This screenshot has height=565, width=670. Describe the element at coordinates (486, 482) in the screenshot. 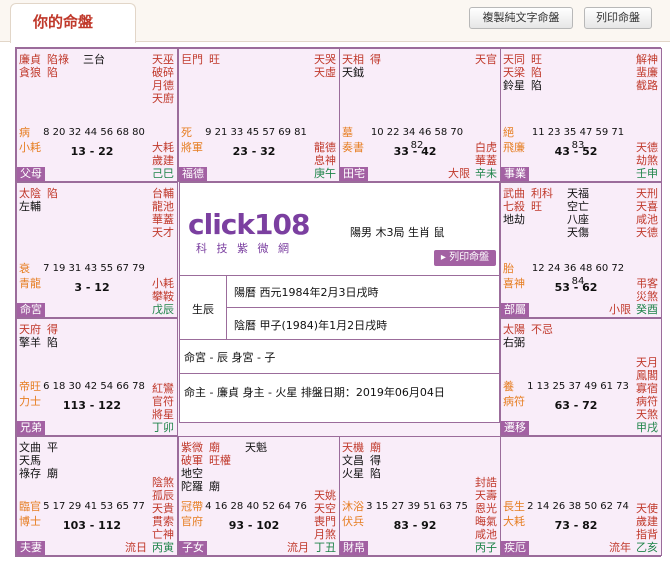

I see `aux-star: 封誥` at that location.